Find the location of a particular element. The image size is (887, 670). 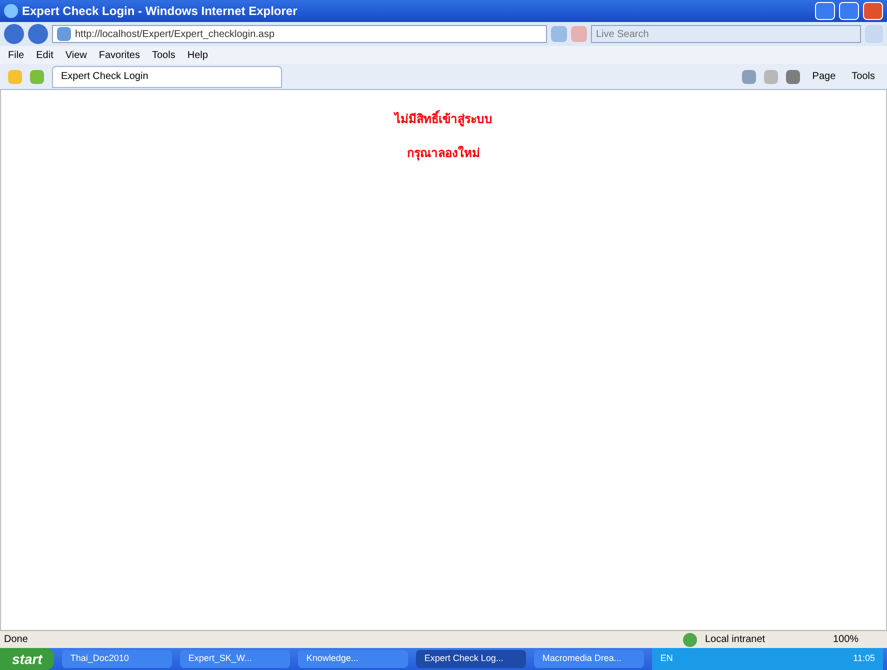

refresh-button is located at coordinates (559, 34).